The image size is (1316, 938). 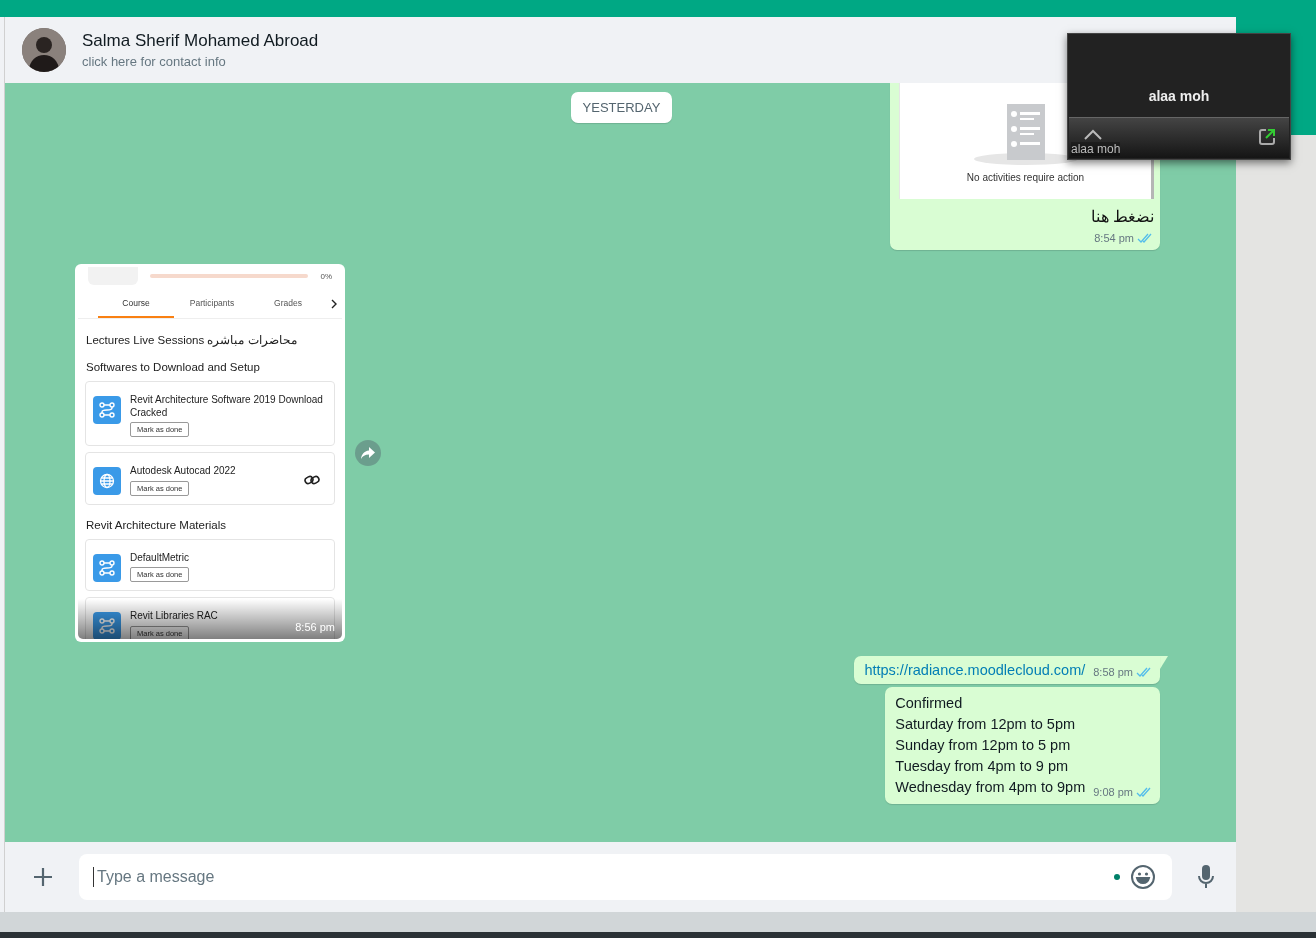 What do you see at coordinates (983, 745) in the screenshot?
I see `message-text: Sunday from 12pm to 5 pm` at bounding box center [983, 745].